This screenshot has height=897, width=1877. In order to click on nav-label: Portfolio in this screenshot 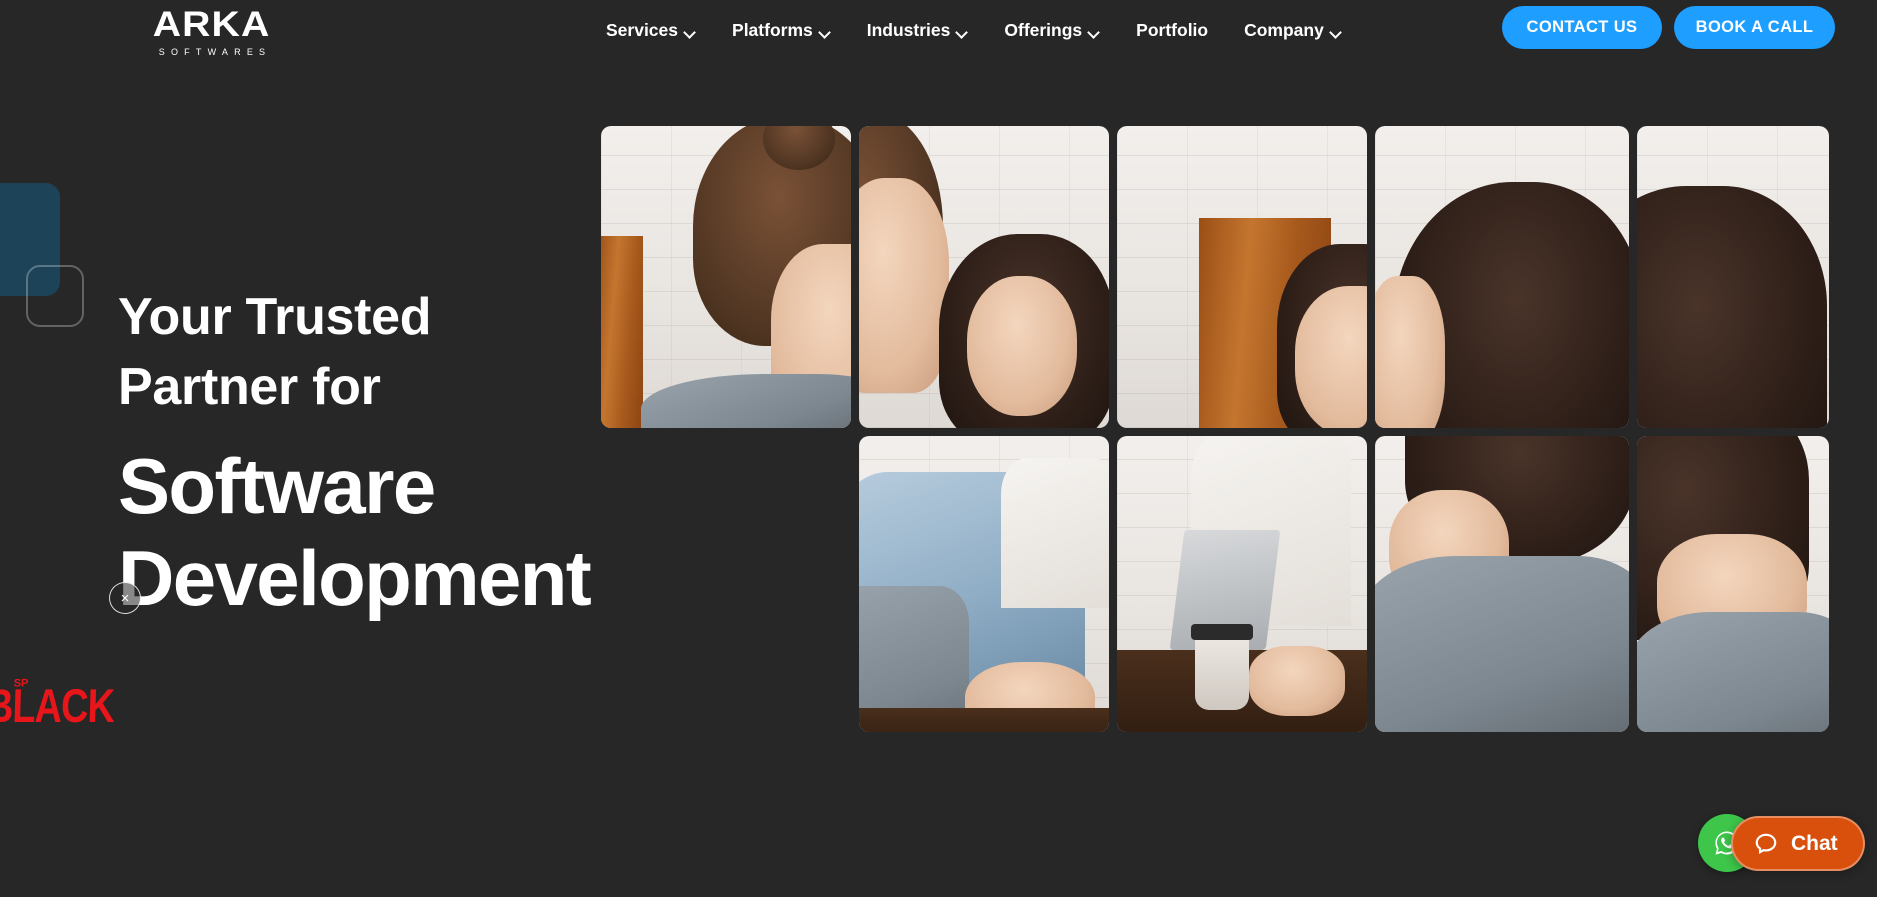, I will do `click(1172, 30)`.